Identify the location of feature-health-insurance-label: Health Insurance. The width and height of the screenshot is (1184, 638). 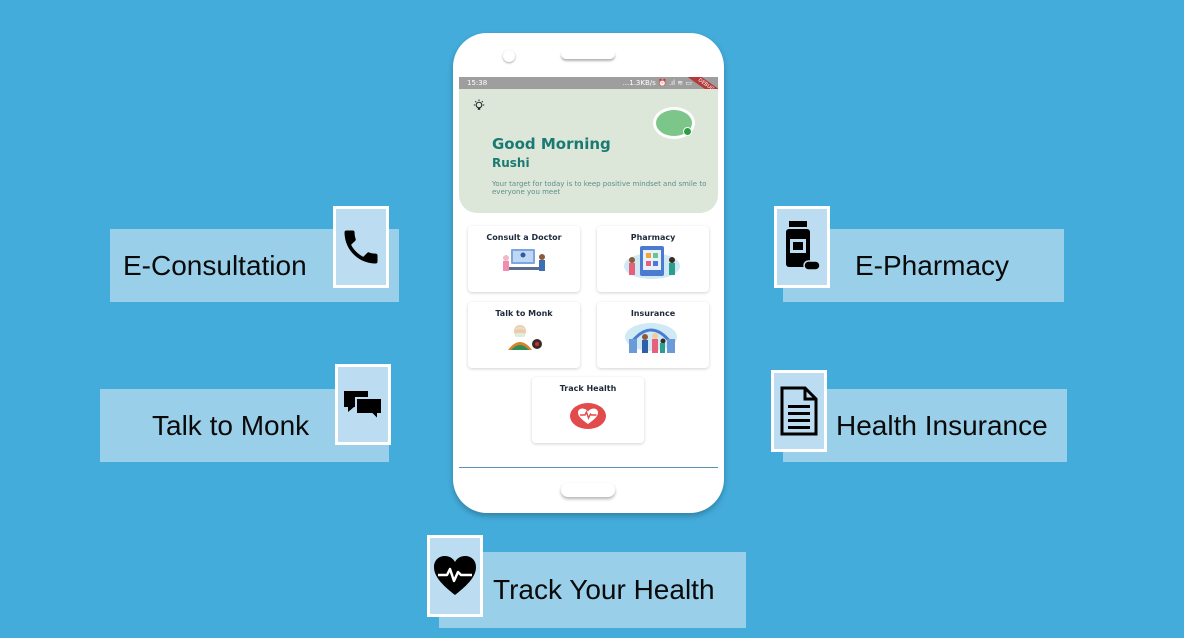
(942, 425).